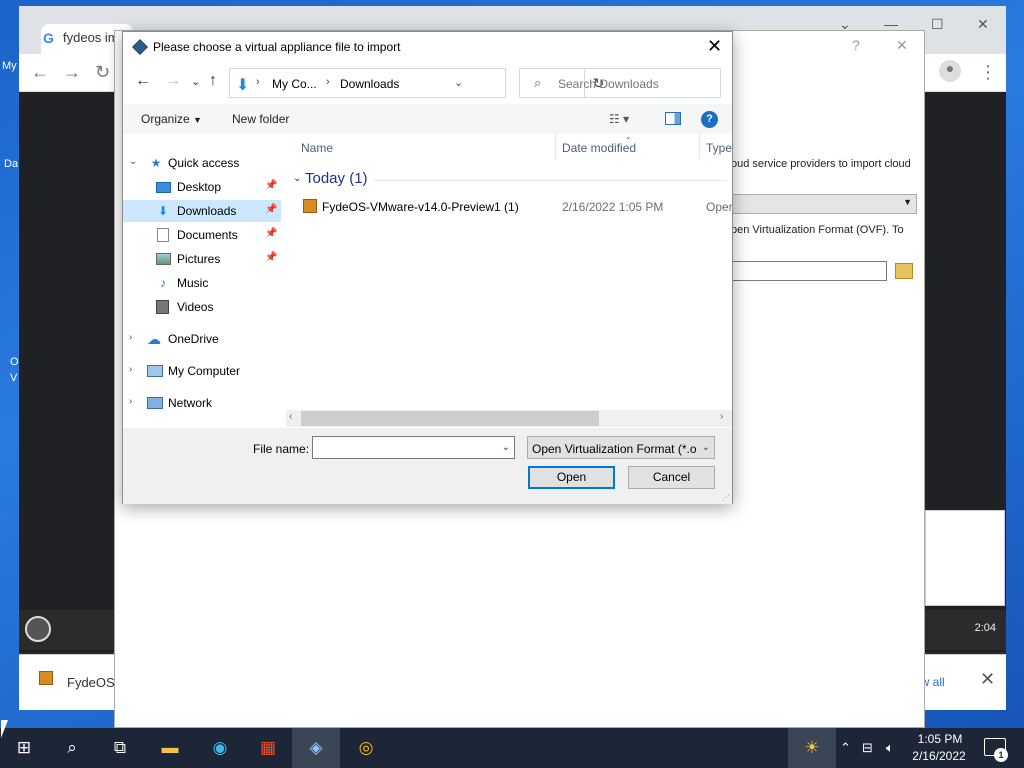 Image resolution: width=1024 pixels, height=768 pixels. Describe the element at coordinates (202, 163) in the screenshot. I see `tree-item-quick-access: ⌄ ★ Quick access` at that location.